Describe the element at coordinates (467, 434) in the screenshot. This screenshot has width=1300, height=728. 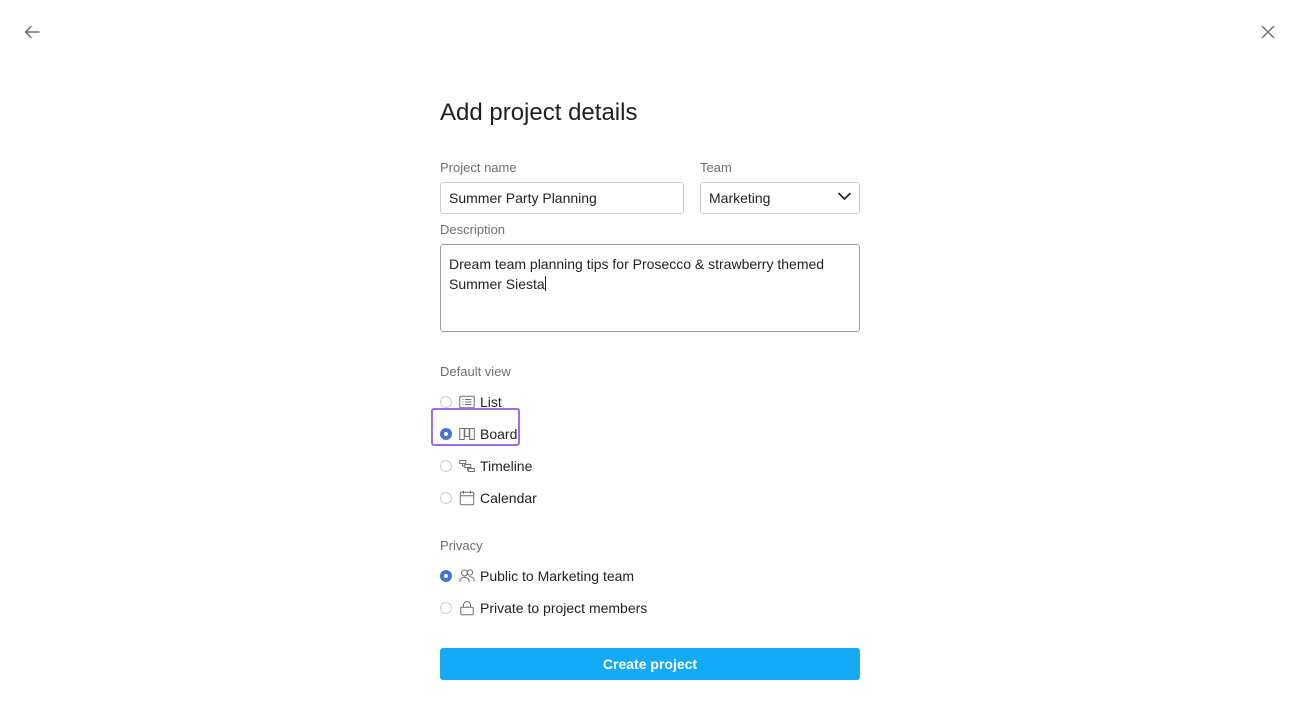
I see `board-icon` at that location.